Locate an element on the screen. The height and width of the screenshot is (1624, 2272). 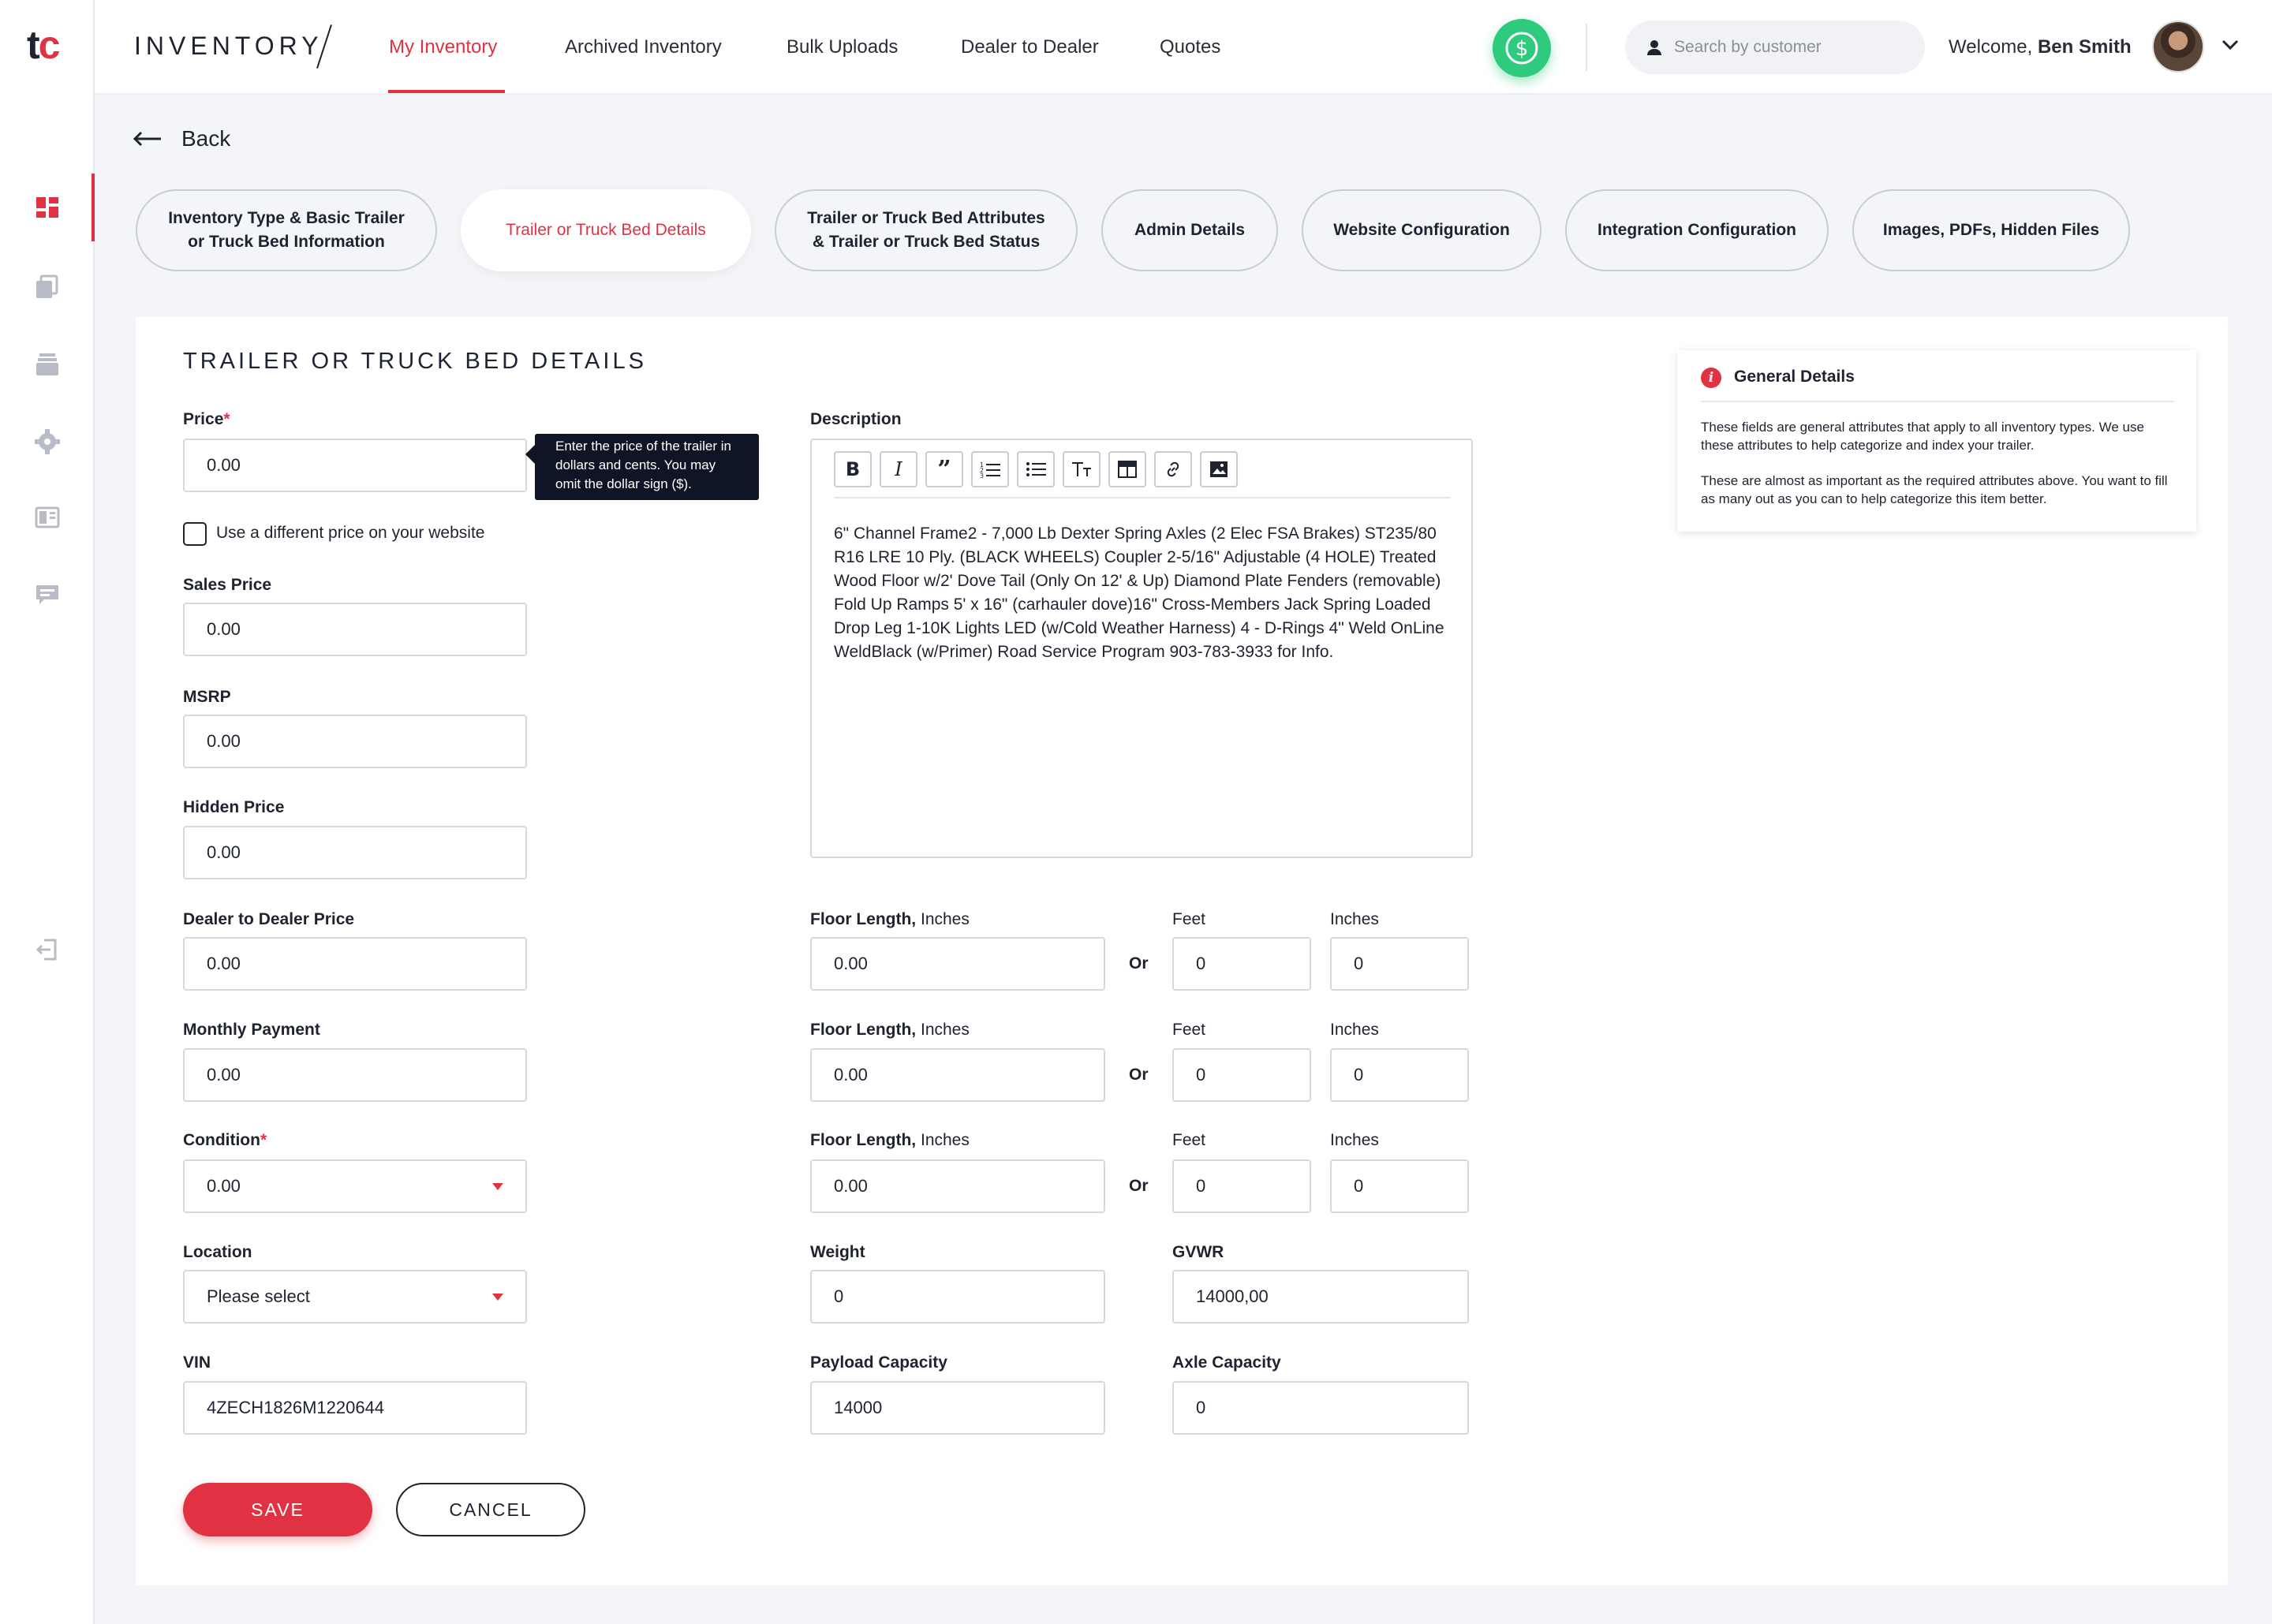
italic-icon: I is located at coordinates (898, 469).